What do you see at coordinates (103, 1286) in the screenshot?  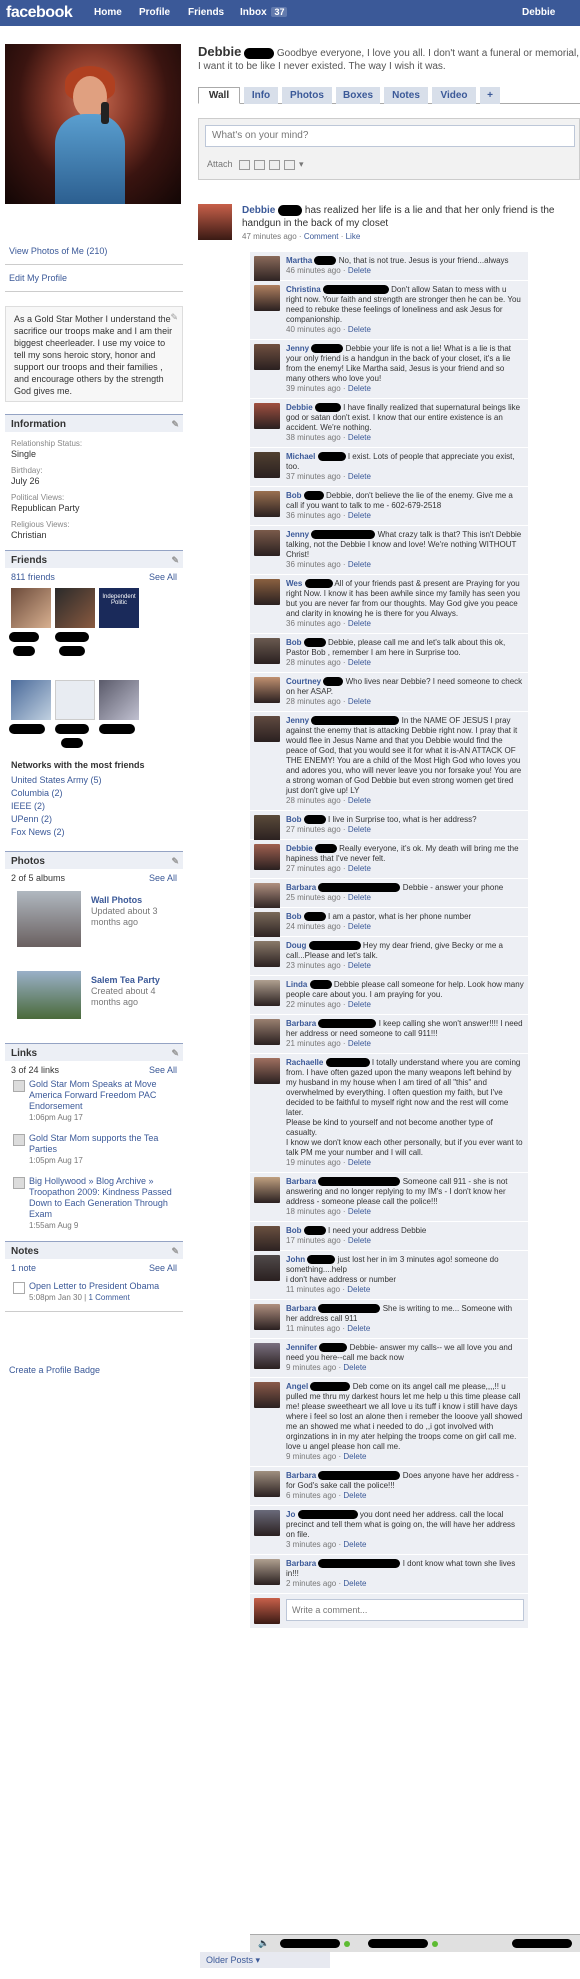 I see `note-title: Open Letter to President Obama` at bounding box center [103, 1286].